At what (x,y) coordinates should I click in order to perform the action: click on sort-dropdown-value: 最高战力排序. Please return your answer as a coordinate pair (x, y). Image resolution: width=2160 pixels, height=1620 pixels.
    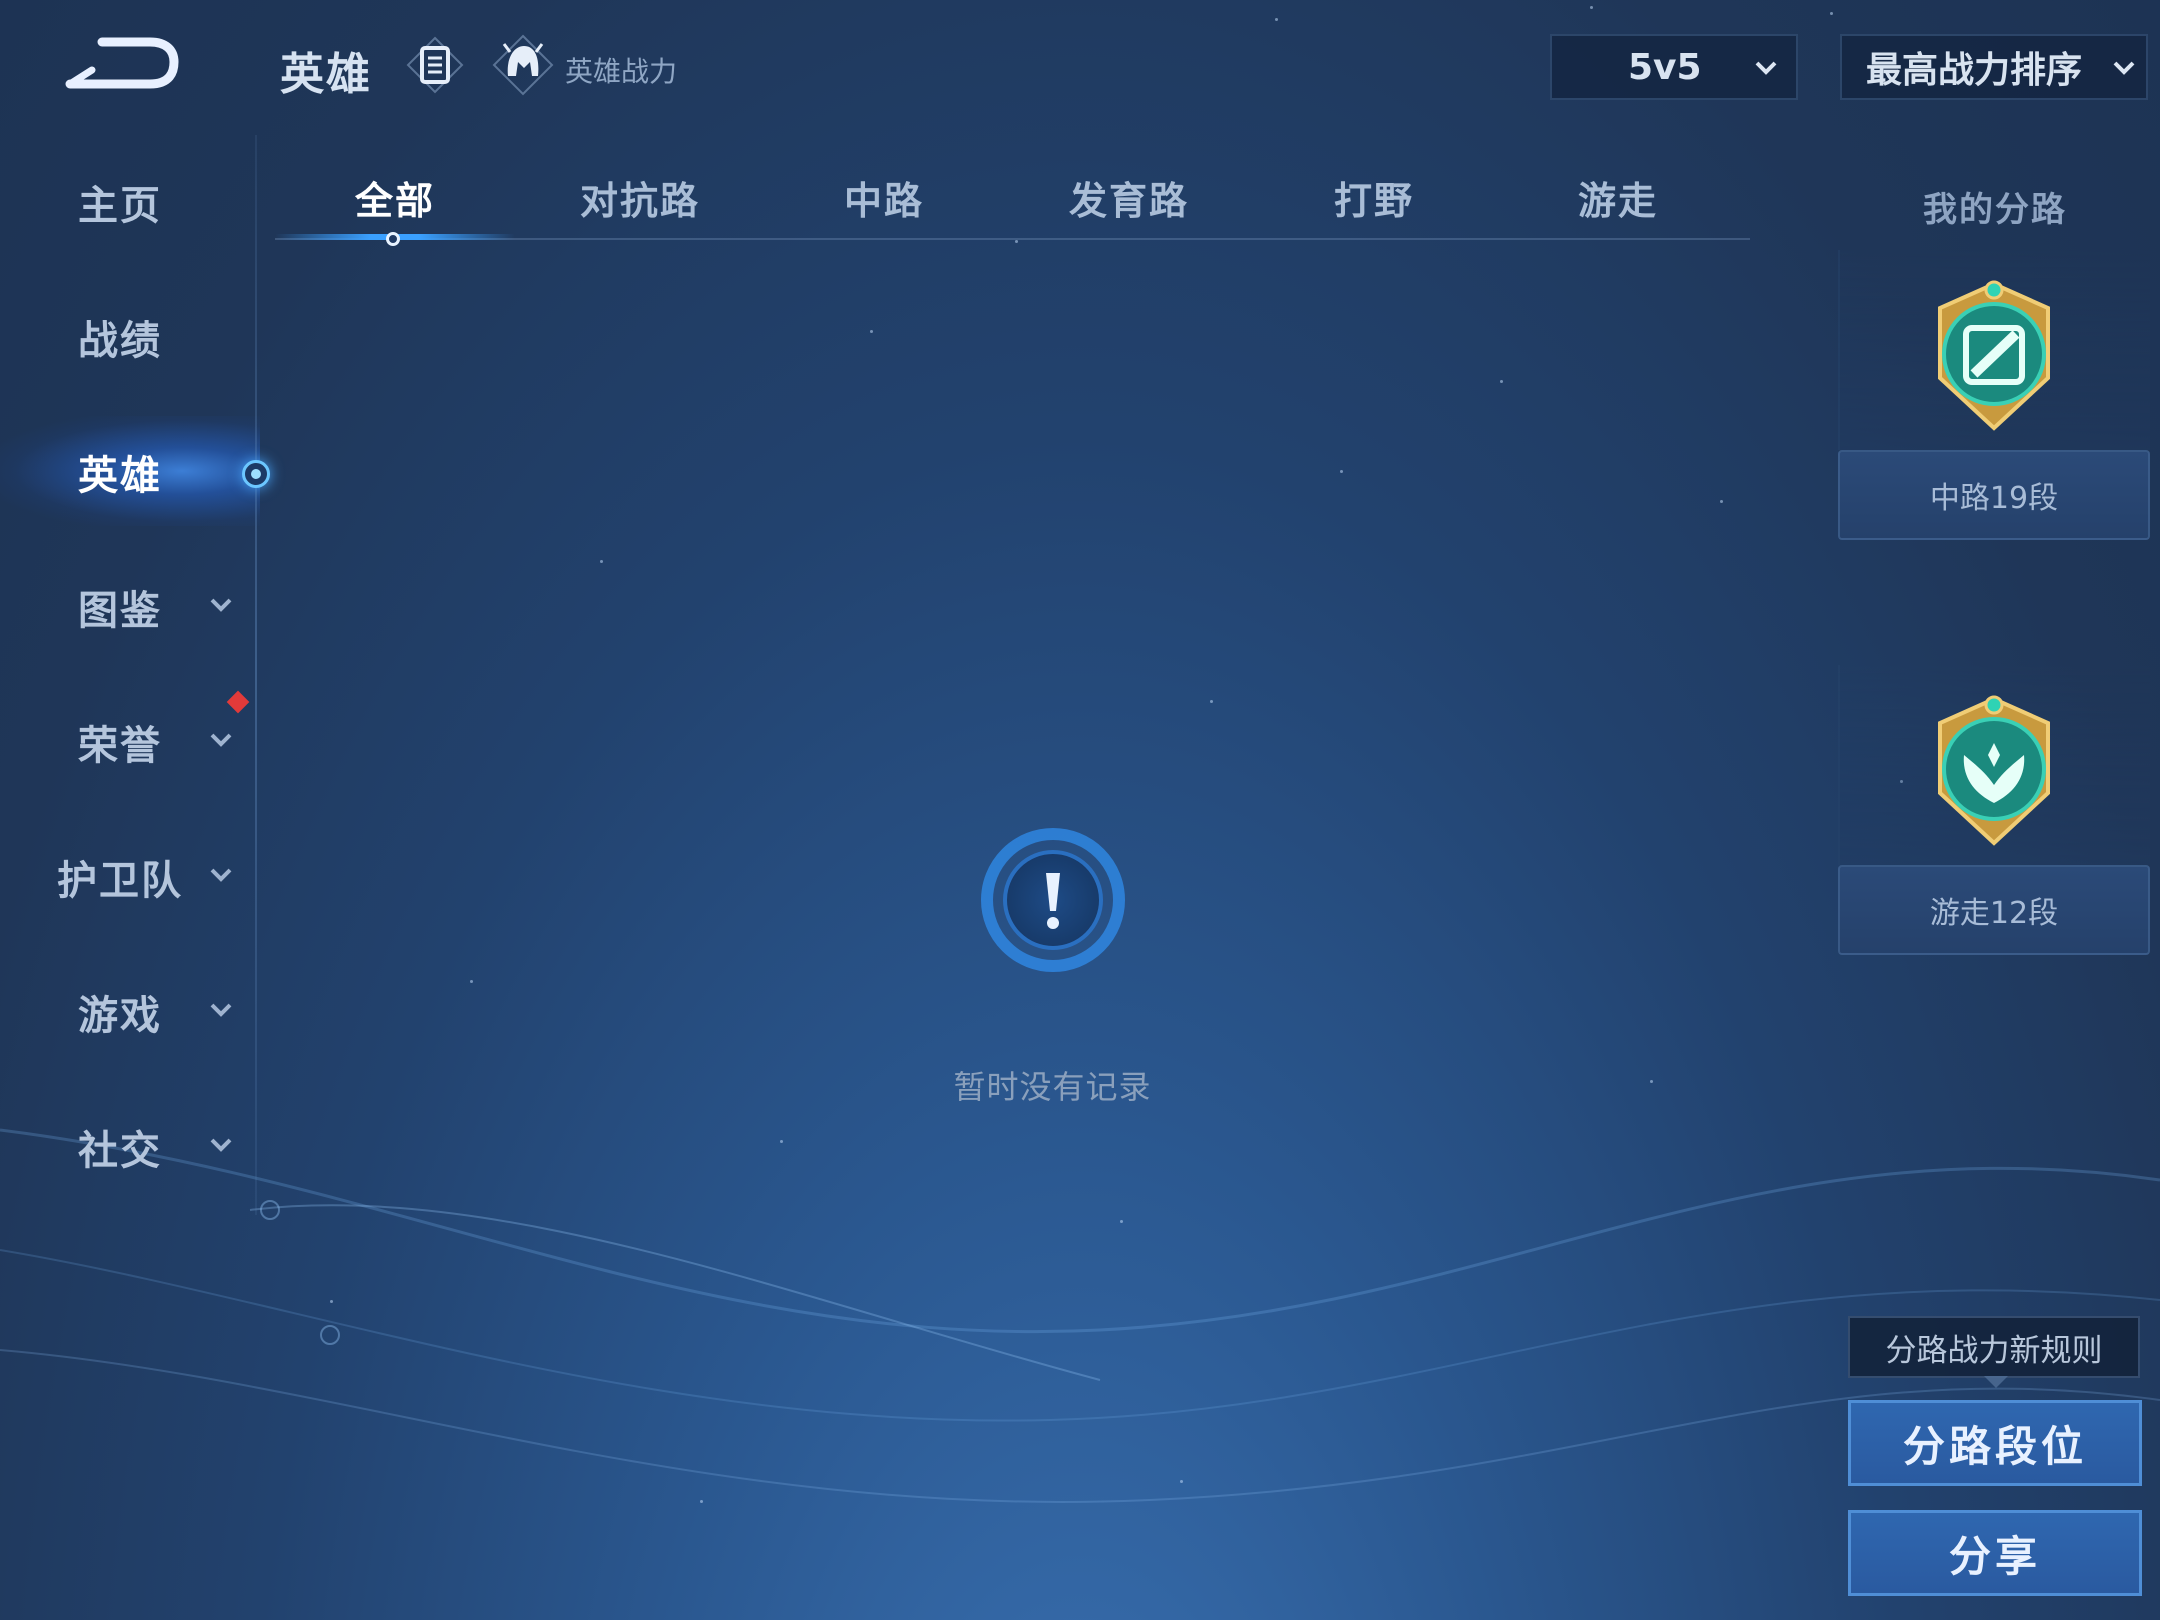
    Looking at the image, I should click on (1974, 70).